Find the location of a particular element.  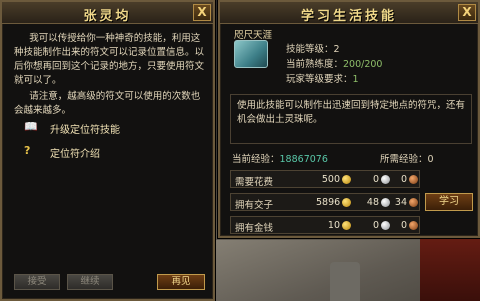

owned-money-label: 拥有金钱 is located at coordinates (254, 228).